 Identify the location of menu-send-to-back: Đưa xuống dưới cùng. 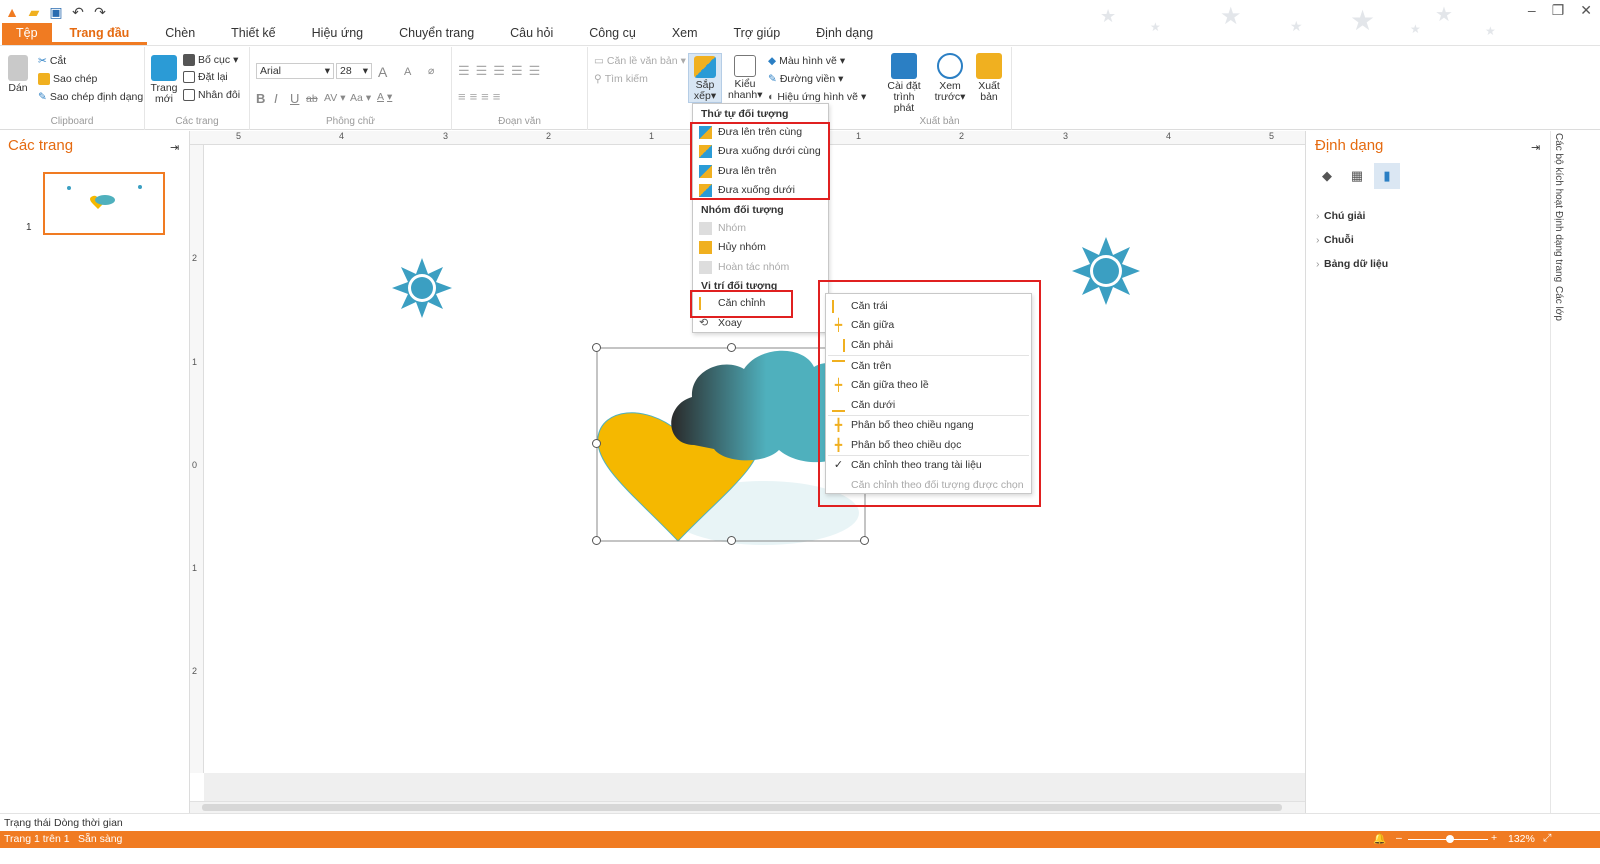
(760, 151).